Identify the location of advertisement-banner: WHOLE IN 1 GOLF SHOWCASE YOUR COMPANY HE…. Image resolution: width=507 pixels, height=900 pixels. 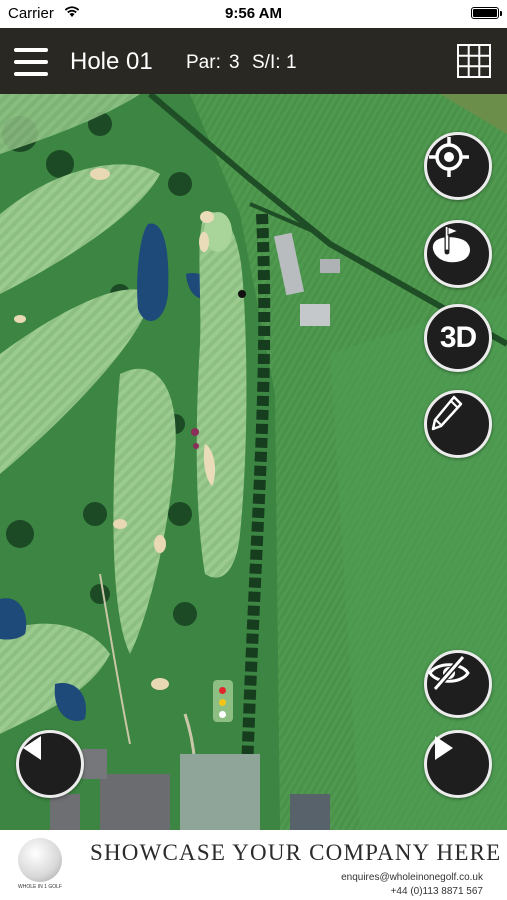
(253, 865).